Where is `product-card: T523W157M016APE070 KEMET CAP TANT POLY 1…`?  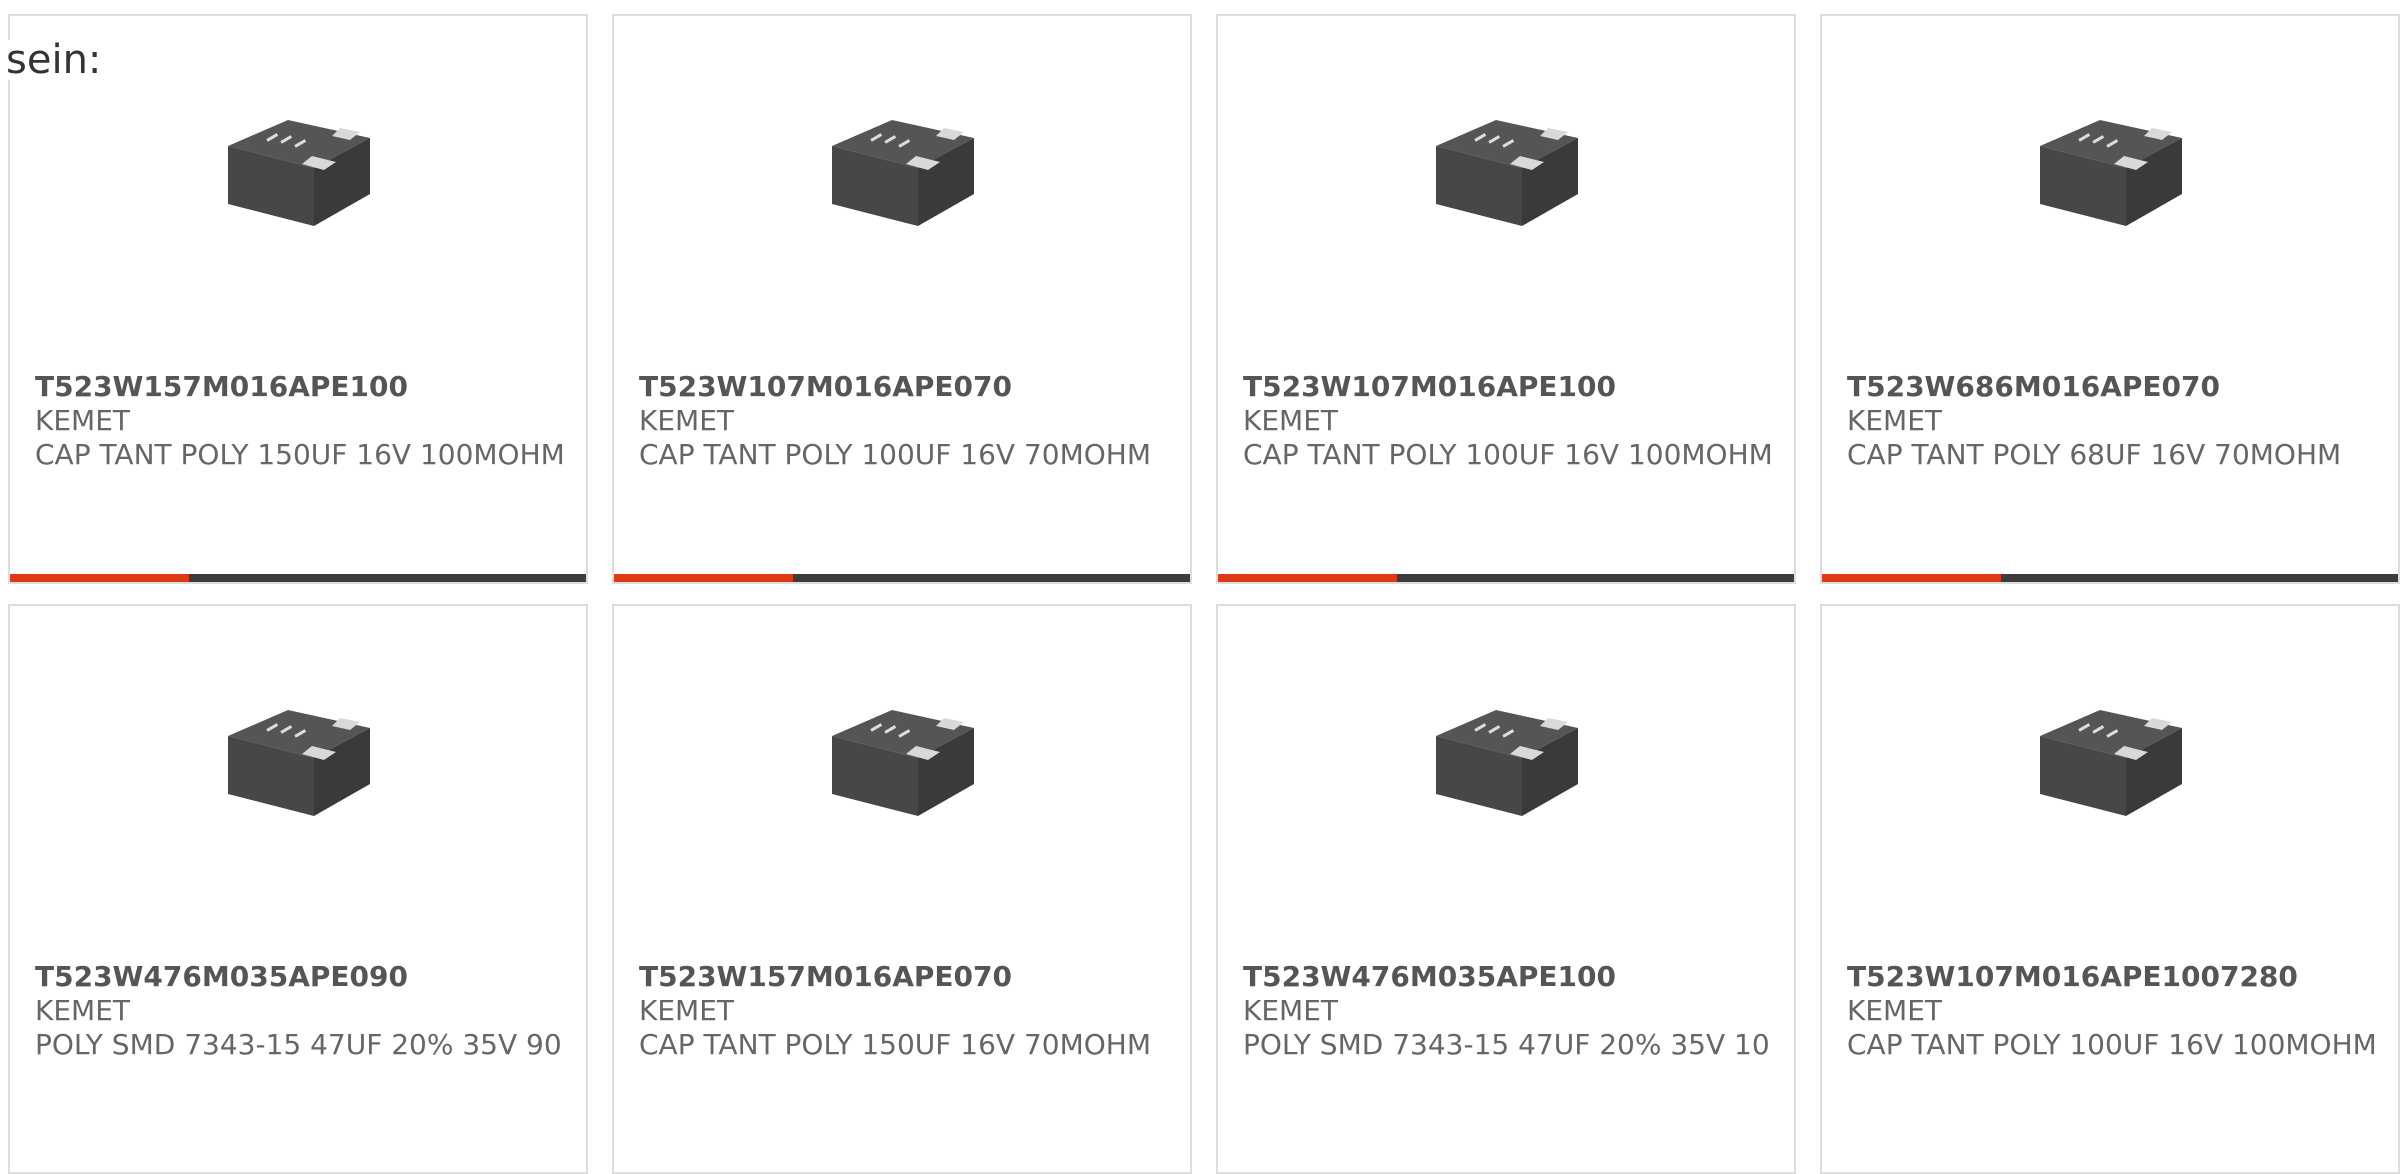
product-card: T523W157M016APE070 KEMET CAP TANT POLY 1… is located at coordinates (902, 889).